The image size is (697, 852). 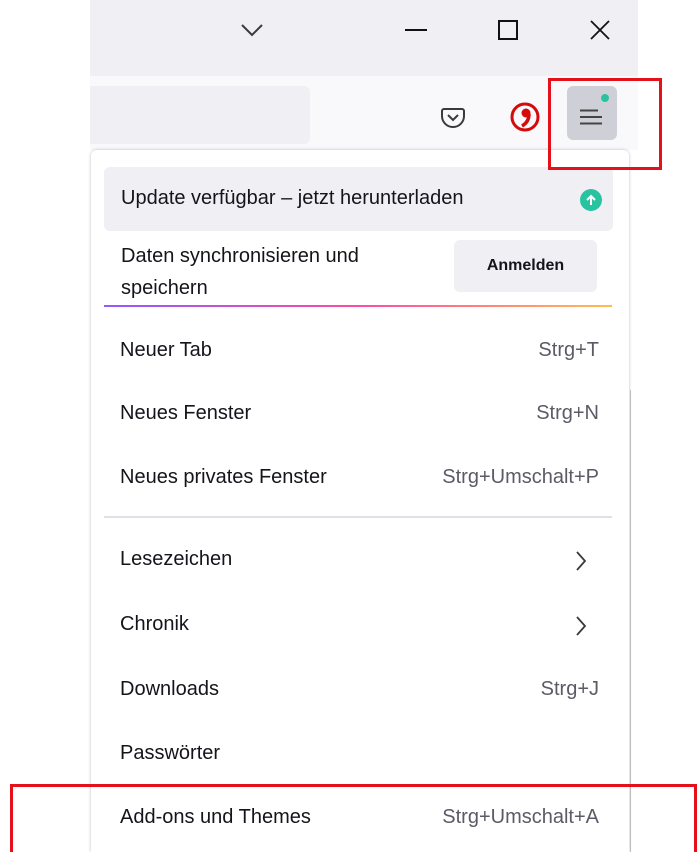 What do you see at coordinates (360, 414) in the screenshot?
I see `menu-item-new-window: Neues Fenster Strg+N` at bounding box center [360, 414].